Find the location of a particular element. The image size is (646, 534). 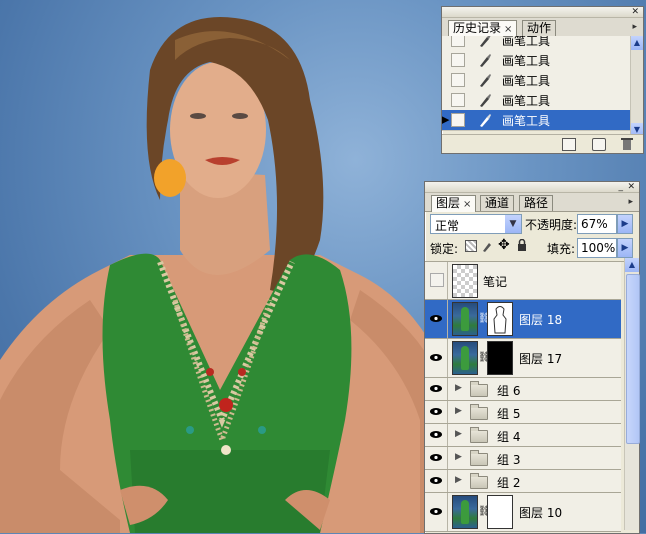

history-list: 画笔工具 画笔工具 画笔工具 画笔工具 ▶ 画笔工具 is located at coordinates (536, 86).